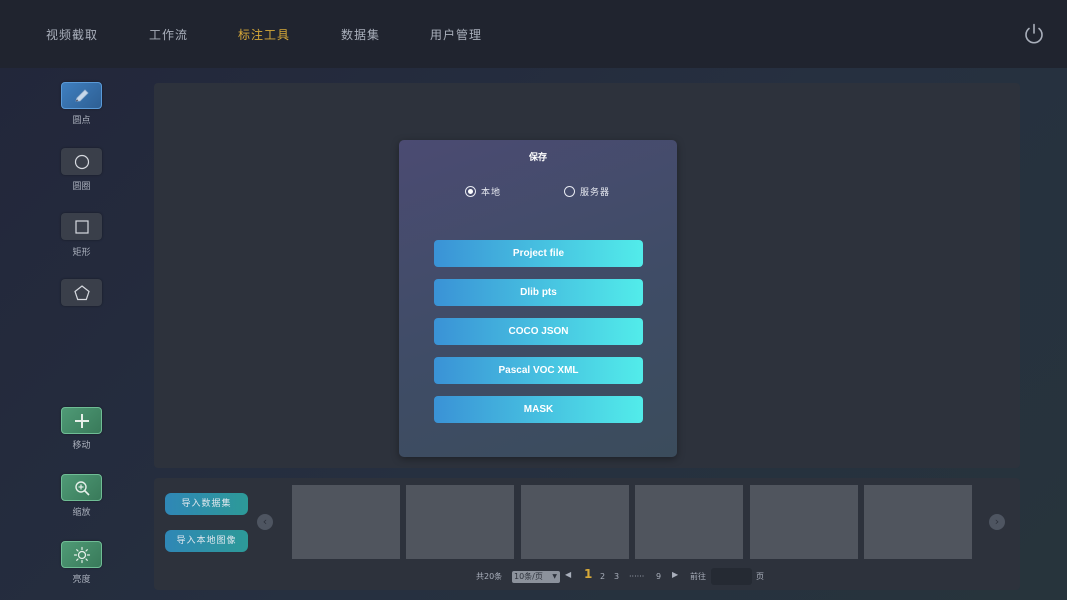 The image size is (1067, 600). Describe the element at coordinates (568, 574) in the screenshot. I see `prev-page-icon: ◀` at that location.